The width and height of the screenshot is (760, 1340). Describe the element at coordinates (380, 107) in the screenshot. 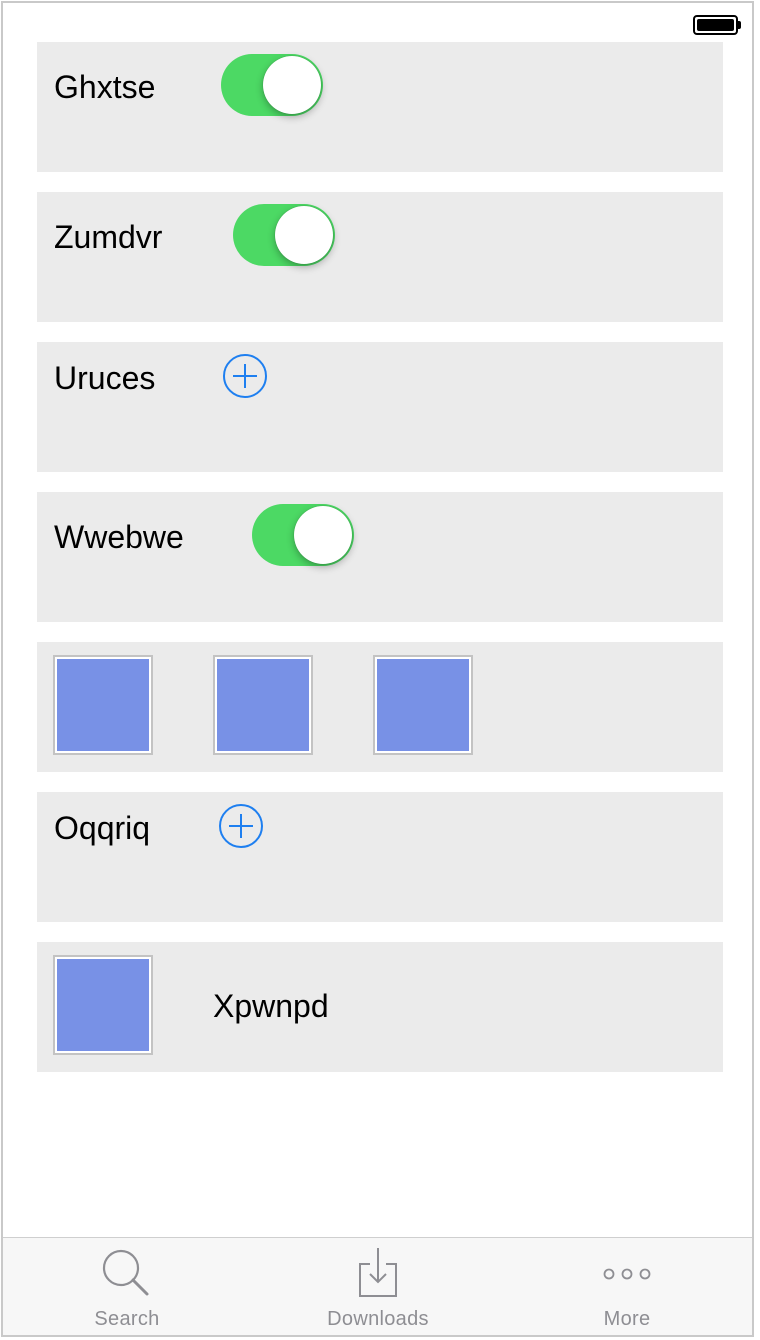

I see `list-item: Ghxtse` at that location.